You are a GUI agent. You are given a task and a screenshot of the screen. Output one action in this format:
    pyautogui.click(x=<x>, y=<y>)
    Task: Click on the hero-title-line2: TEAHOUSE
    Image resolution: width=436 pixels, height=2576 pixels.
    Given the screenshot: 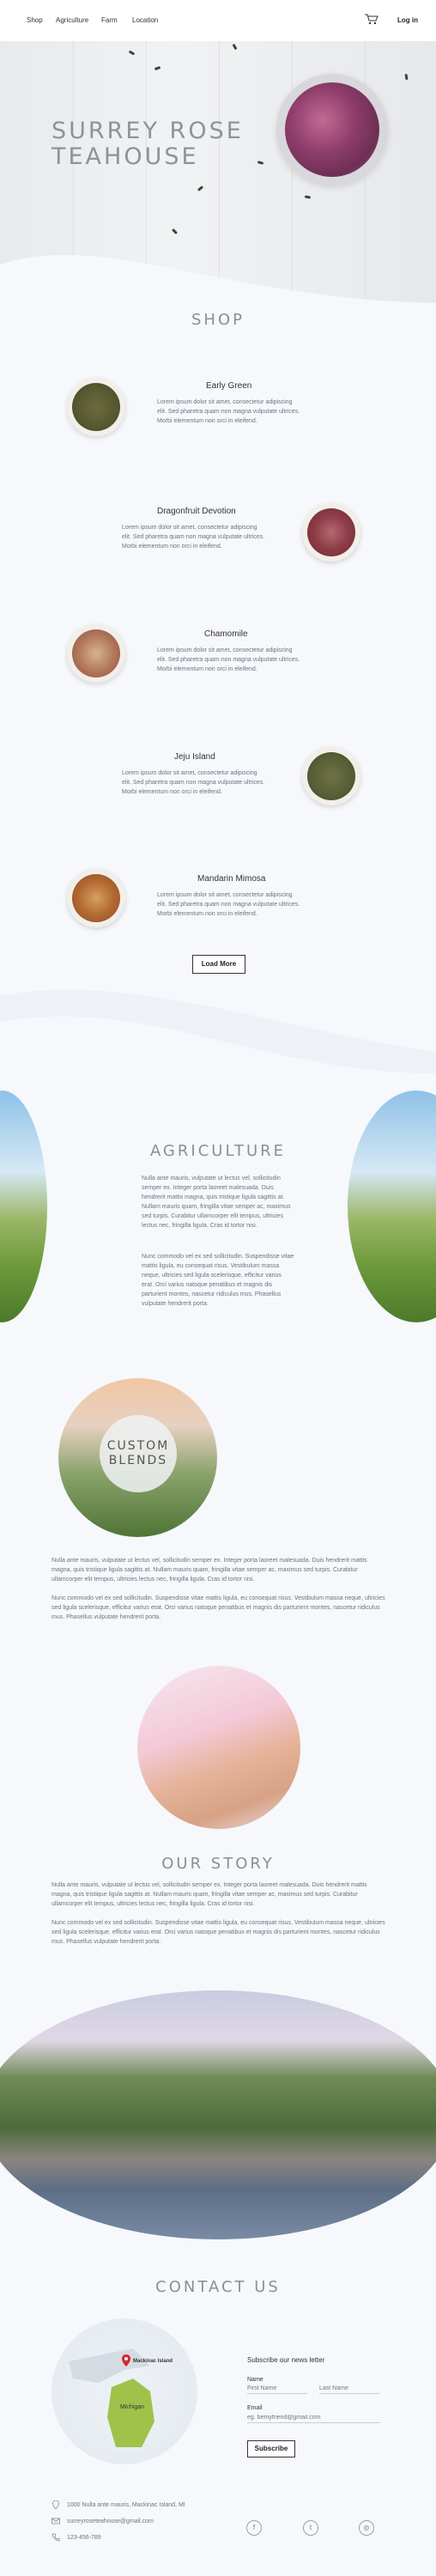 What is the action you would take?
    pyautogui.click(x=125, y=156)
    